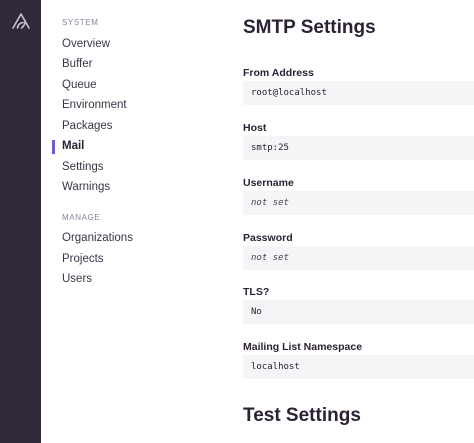 The height and width of the screenshot is (443, 474). I want to click on username-label: Username, so click(268, 183).